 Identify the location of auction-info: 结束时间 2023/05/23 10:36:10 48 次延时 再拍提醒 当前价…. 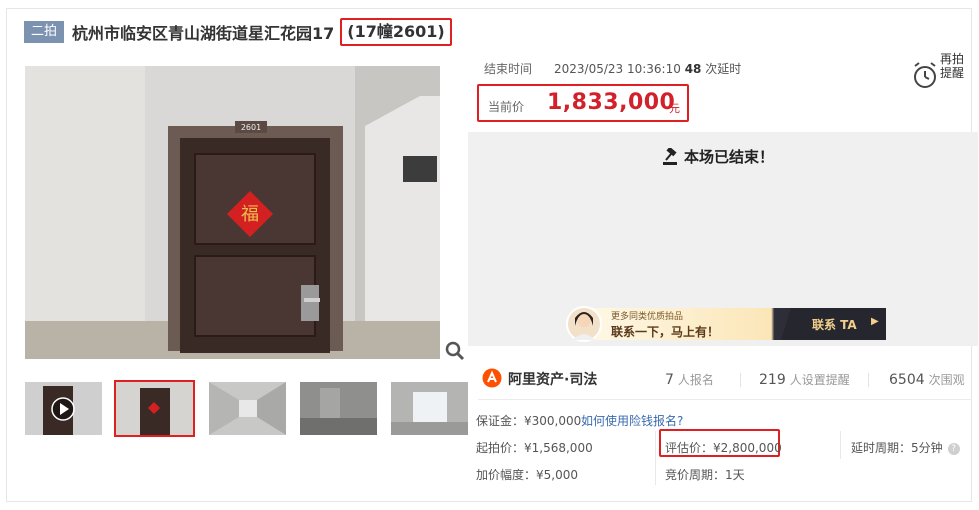
(721, 87).